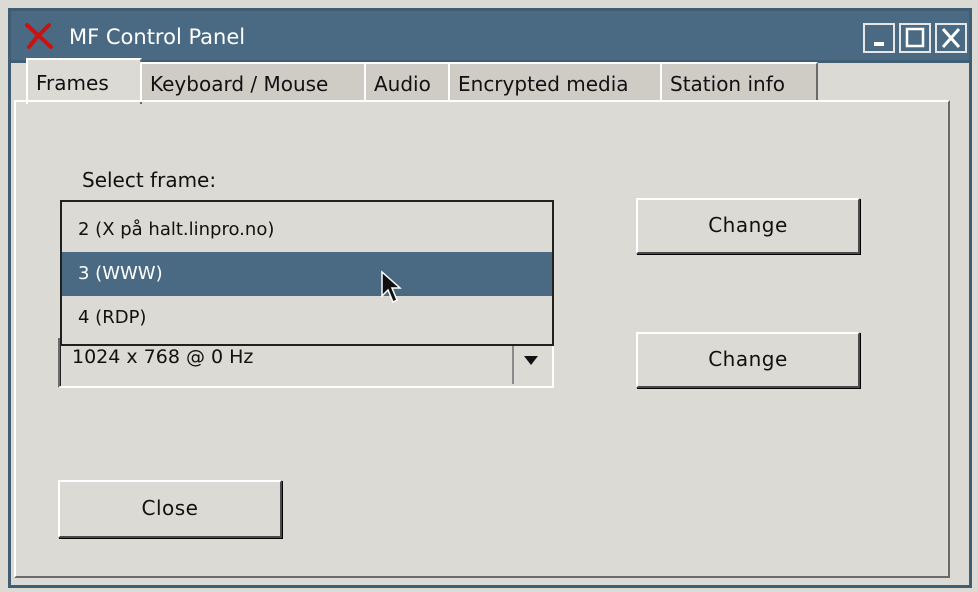  I want to click on title-bar: MF Control Panel, so click(490, 37).